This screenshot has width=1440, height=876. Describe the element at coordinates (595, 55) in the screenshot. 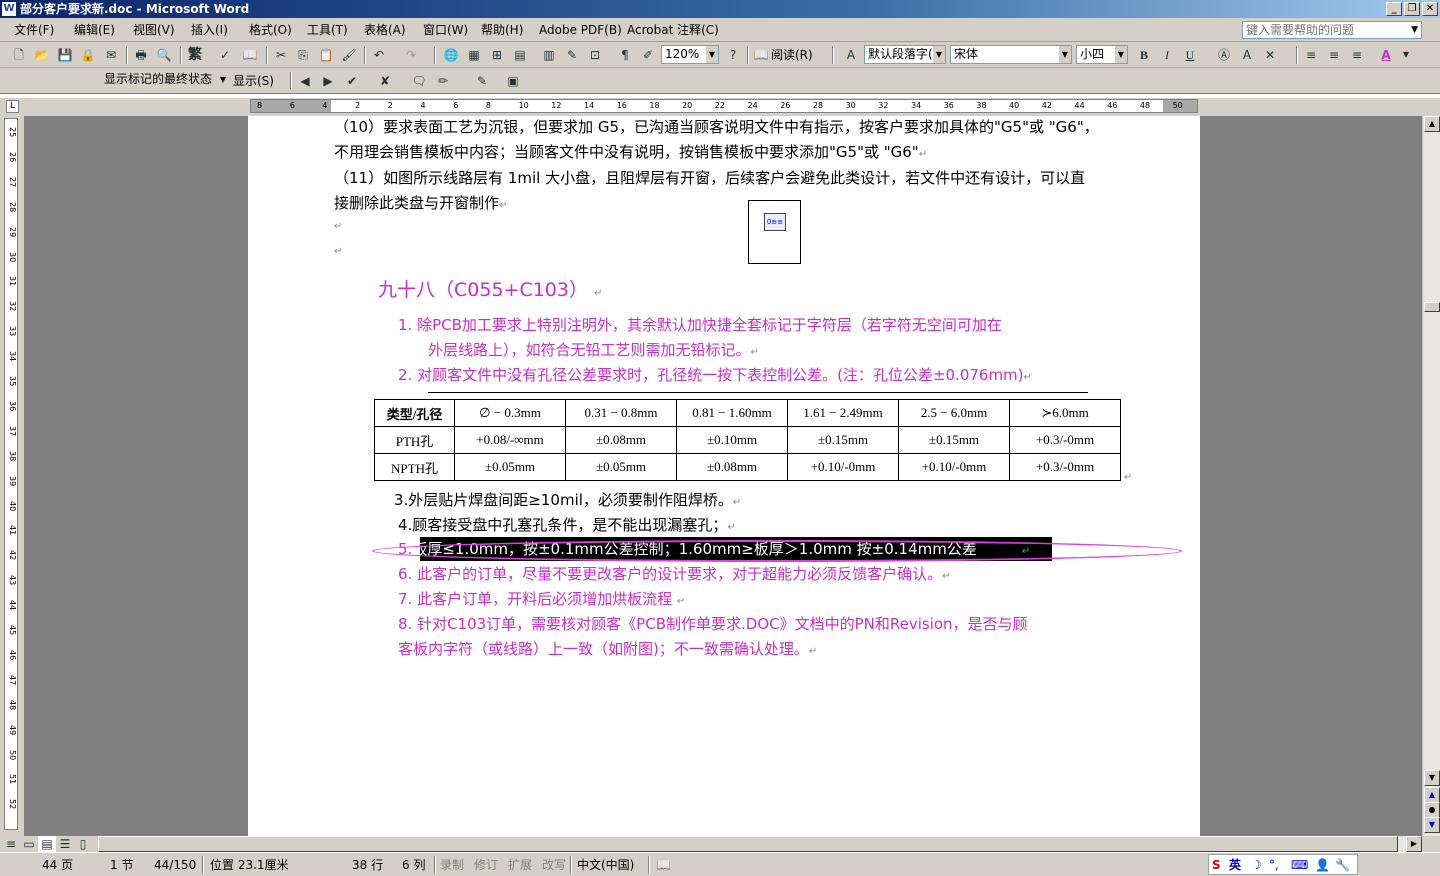

I see `document-map-icon: ⊡` at that location.